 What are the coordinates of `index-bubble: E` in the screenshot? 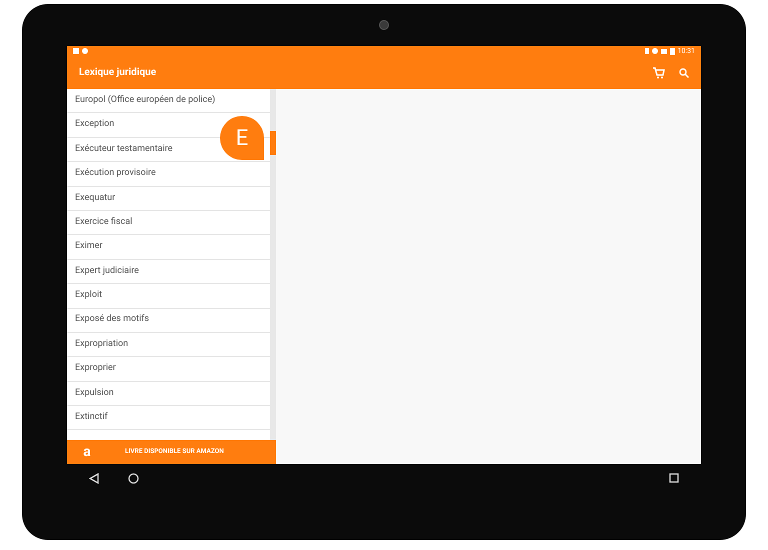 It's located at (242, 138).